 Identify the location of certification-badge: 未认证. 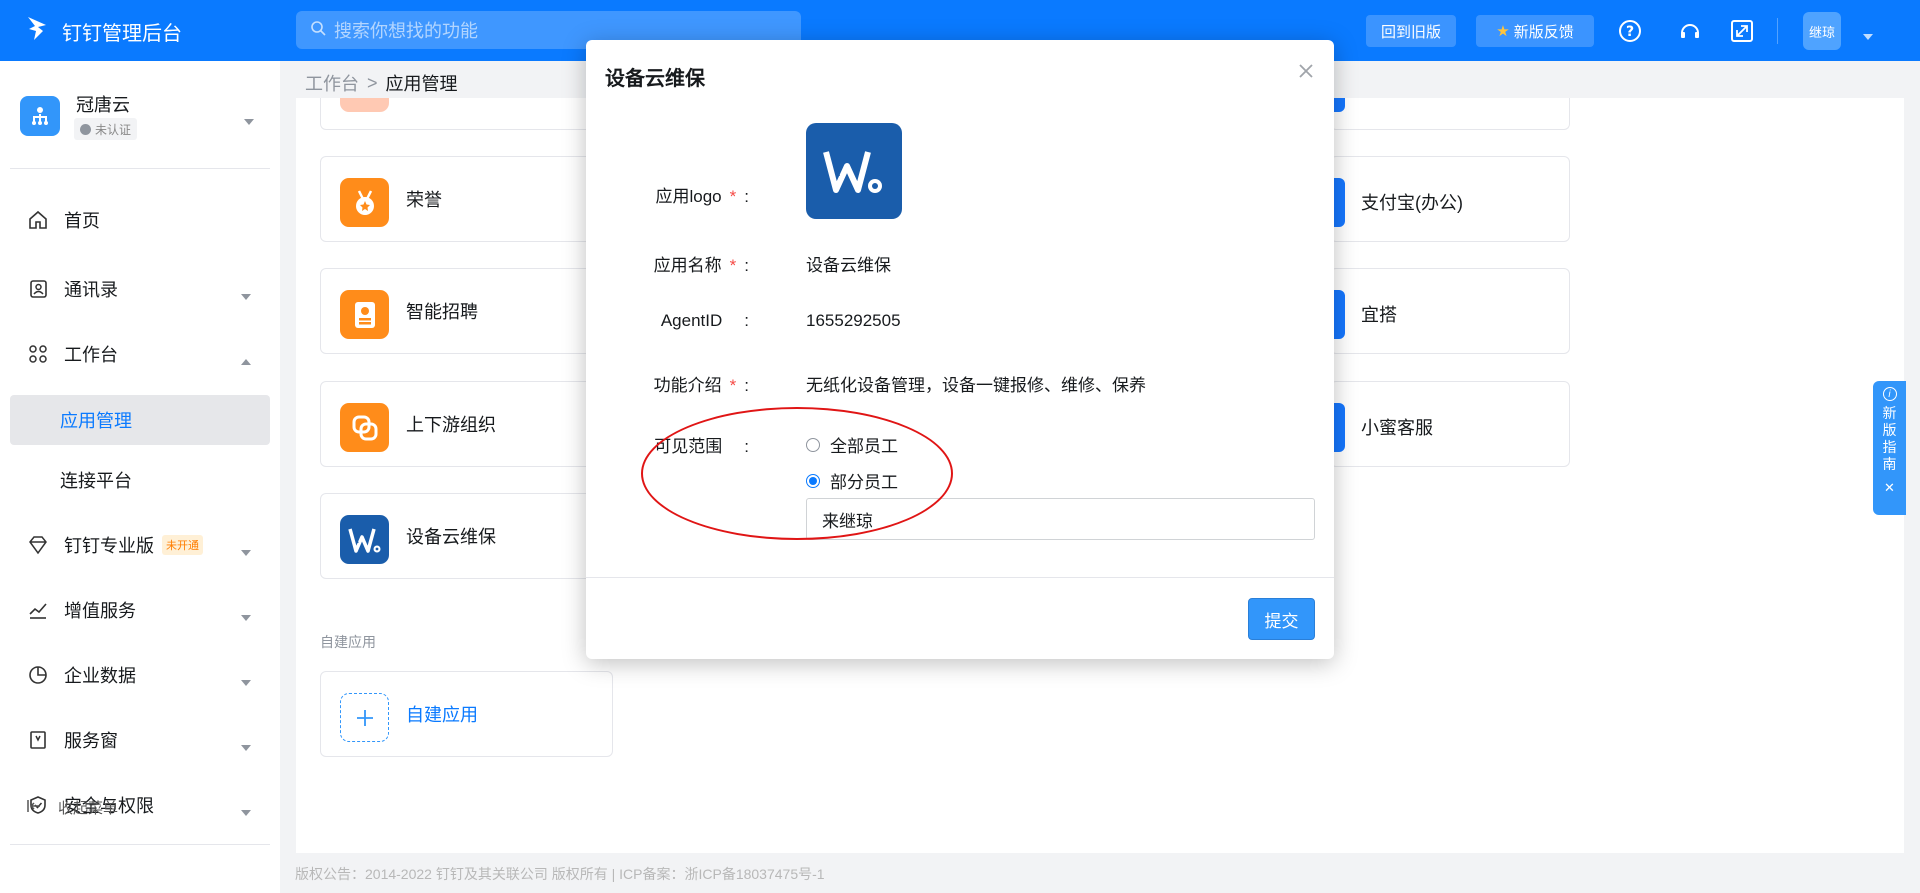
(106, 129).